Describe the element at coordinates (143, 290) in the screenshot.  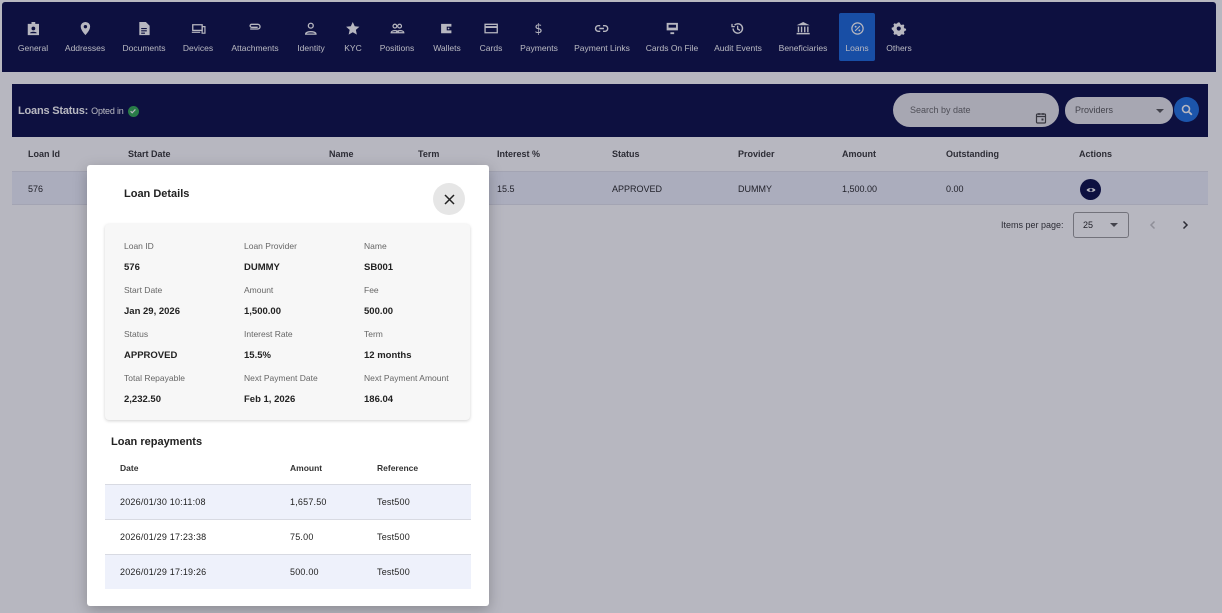
I see `field-label: Start Date` at that location.